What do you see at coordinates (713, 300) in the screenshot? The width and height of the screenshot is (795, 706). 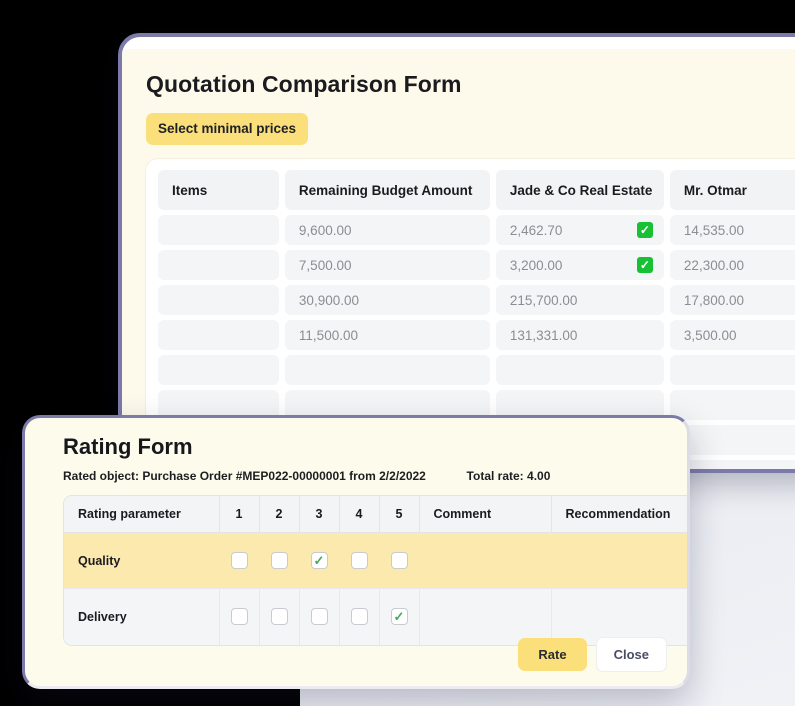 I see `price-value: 17,800.00` at bounding box center [713, 300].